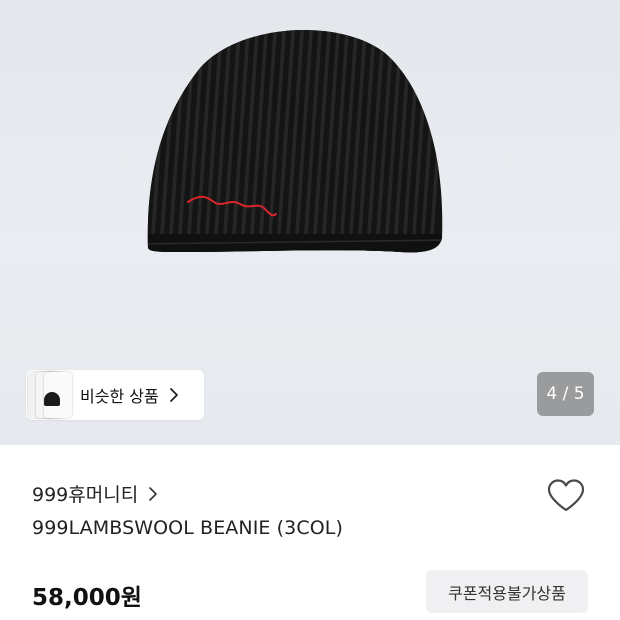 The height and width of the screenshot is (620, 620). I want to click on similar-products-button: 비슷한 상품, so click(115, 395).